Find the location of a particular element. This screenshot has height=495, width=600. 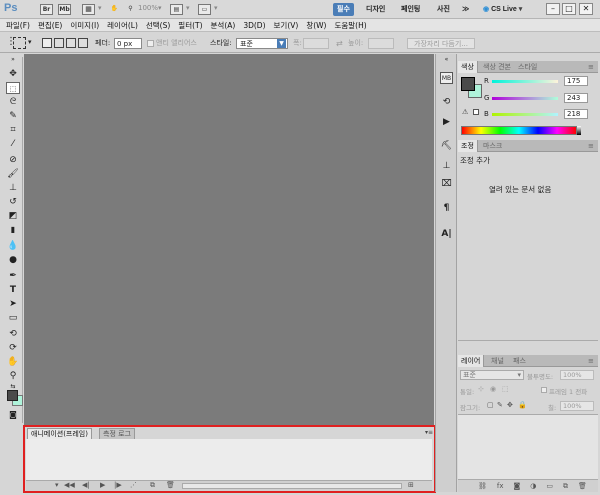

style-select: 표준 ▼ is located at coordinates (262, 43).